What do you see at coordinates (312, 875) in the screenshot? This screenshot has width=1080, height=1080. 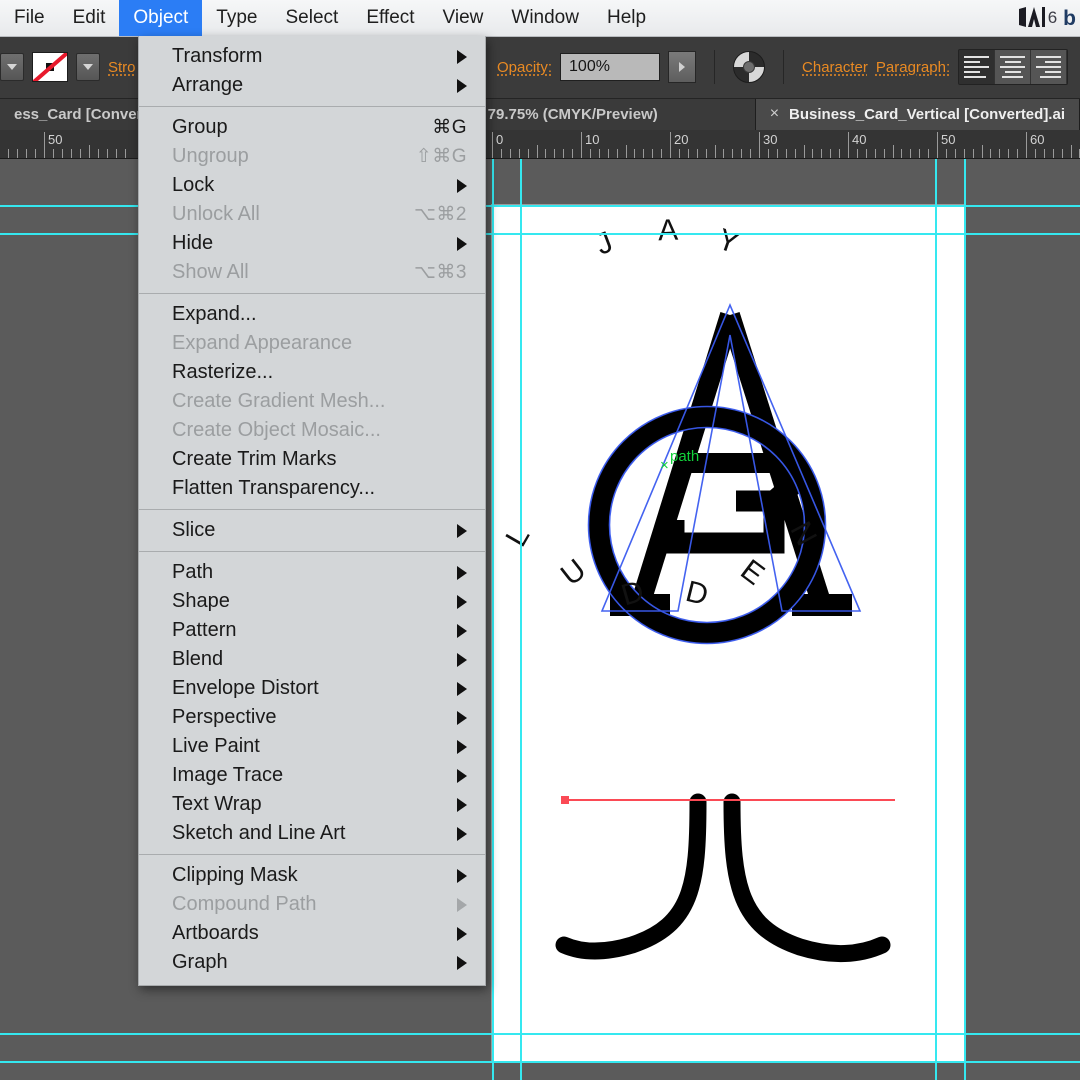 I see `menu-item-clipping-mask: Clipping Mask` at bounding box center [312, 875].